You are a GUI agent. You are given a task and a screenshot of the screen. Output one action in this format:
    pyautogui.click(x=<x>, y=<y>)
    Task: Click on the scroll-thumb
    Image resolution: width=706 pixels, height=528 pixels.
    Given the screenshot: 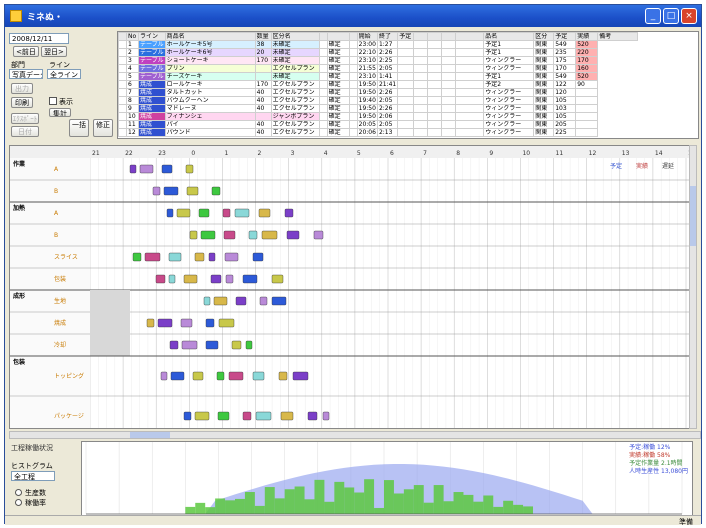 What is the action you would take?
    pyautogui.click(x=693, y=216)
    